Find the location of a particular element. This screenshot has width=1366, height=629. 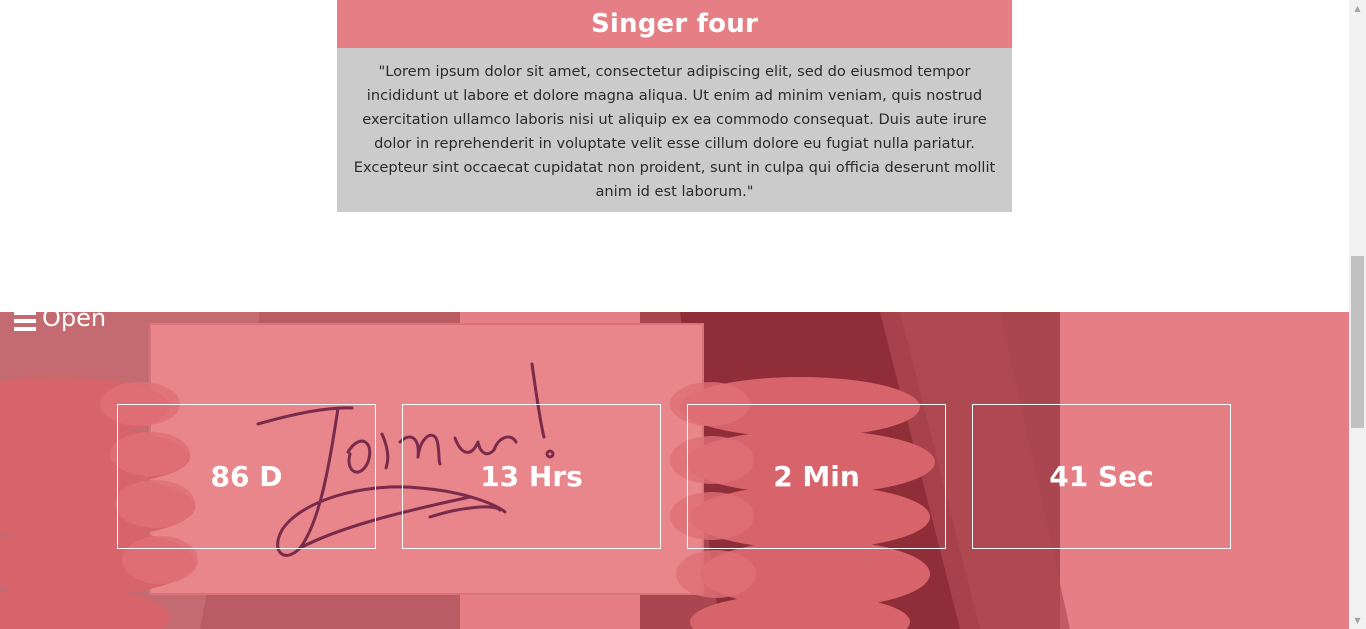

scroll-up-arrow-icon: ▲ is located at coordinates (1357, 8).